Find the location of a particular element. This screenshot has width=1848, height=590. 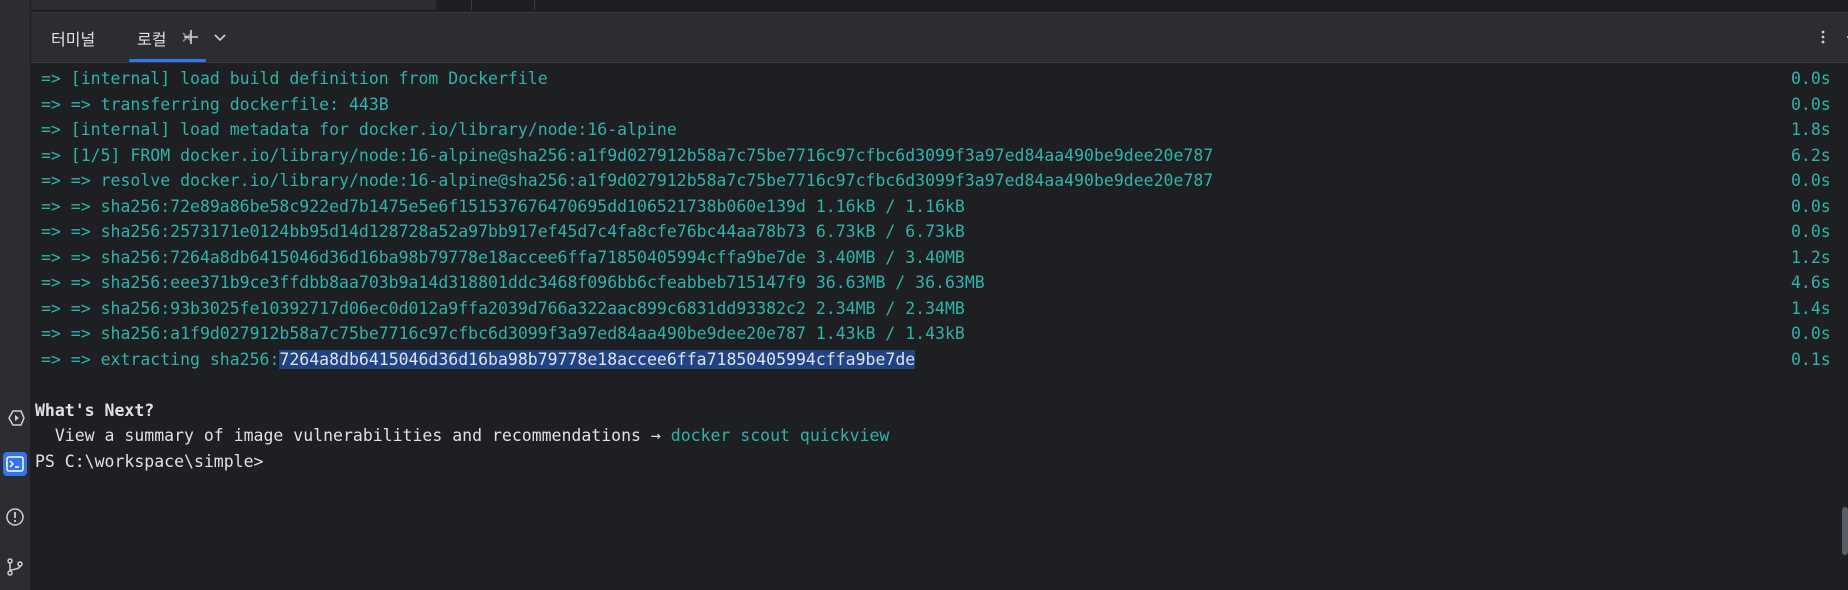

more-vertical-icon is located at coordinates (1823, 37).